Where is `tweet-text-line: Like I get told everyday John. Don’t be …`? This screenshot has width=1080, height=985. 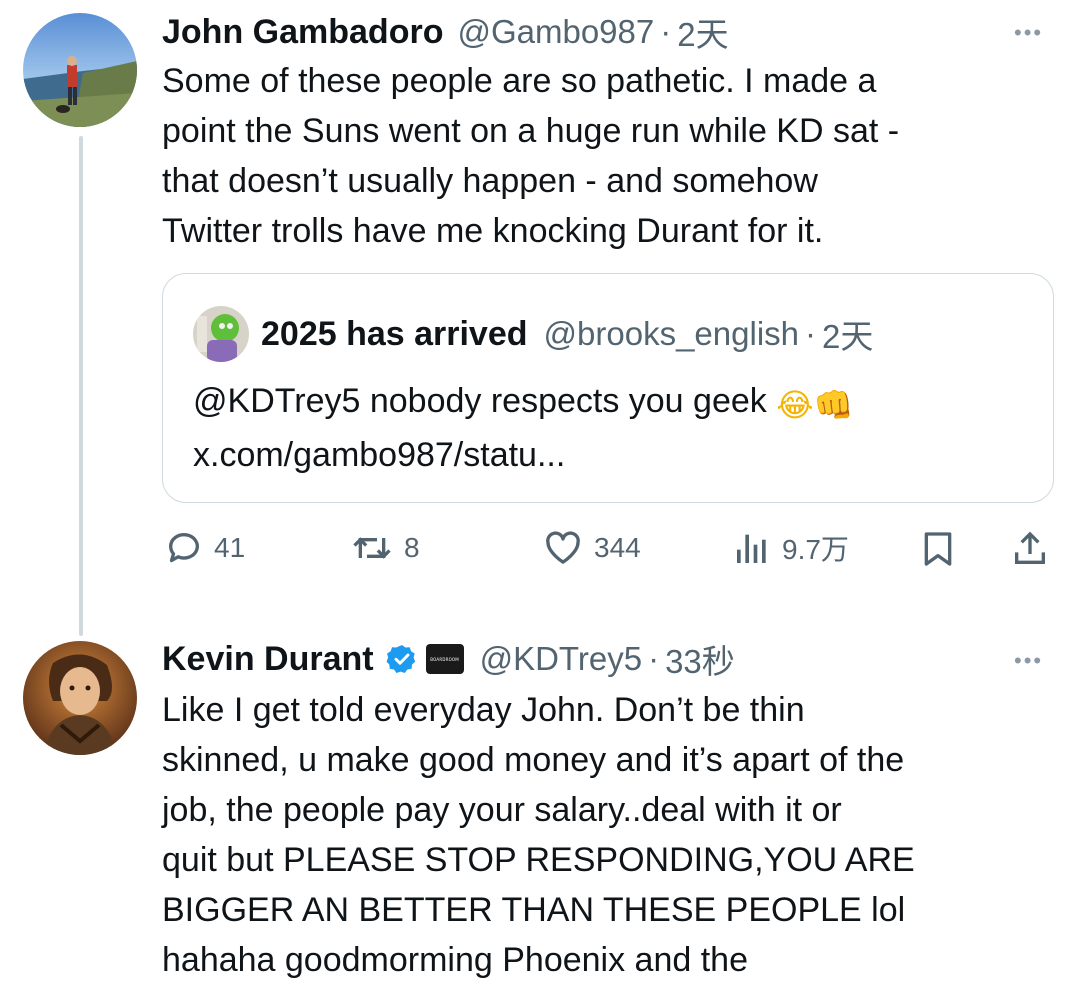
tweet-text-line: Like I get told everyday John. Don’t be … is located at coordinates (483, 710).